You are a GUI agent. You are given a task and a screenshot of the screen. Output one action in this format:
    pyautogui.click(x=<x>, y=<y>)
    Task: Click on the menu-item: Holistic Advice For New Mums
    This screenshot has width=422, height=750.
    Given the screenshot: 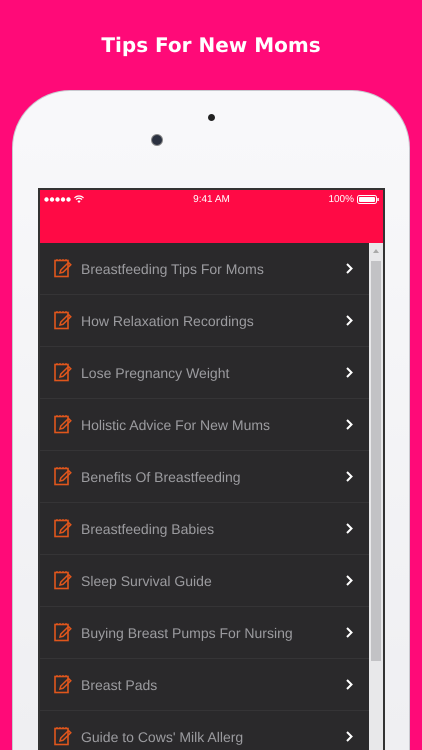 What is the action you would take?
    pyautogui.click(x=204, y=425)
    